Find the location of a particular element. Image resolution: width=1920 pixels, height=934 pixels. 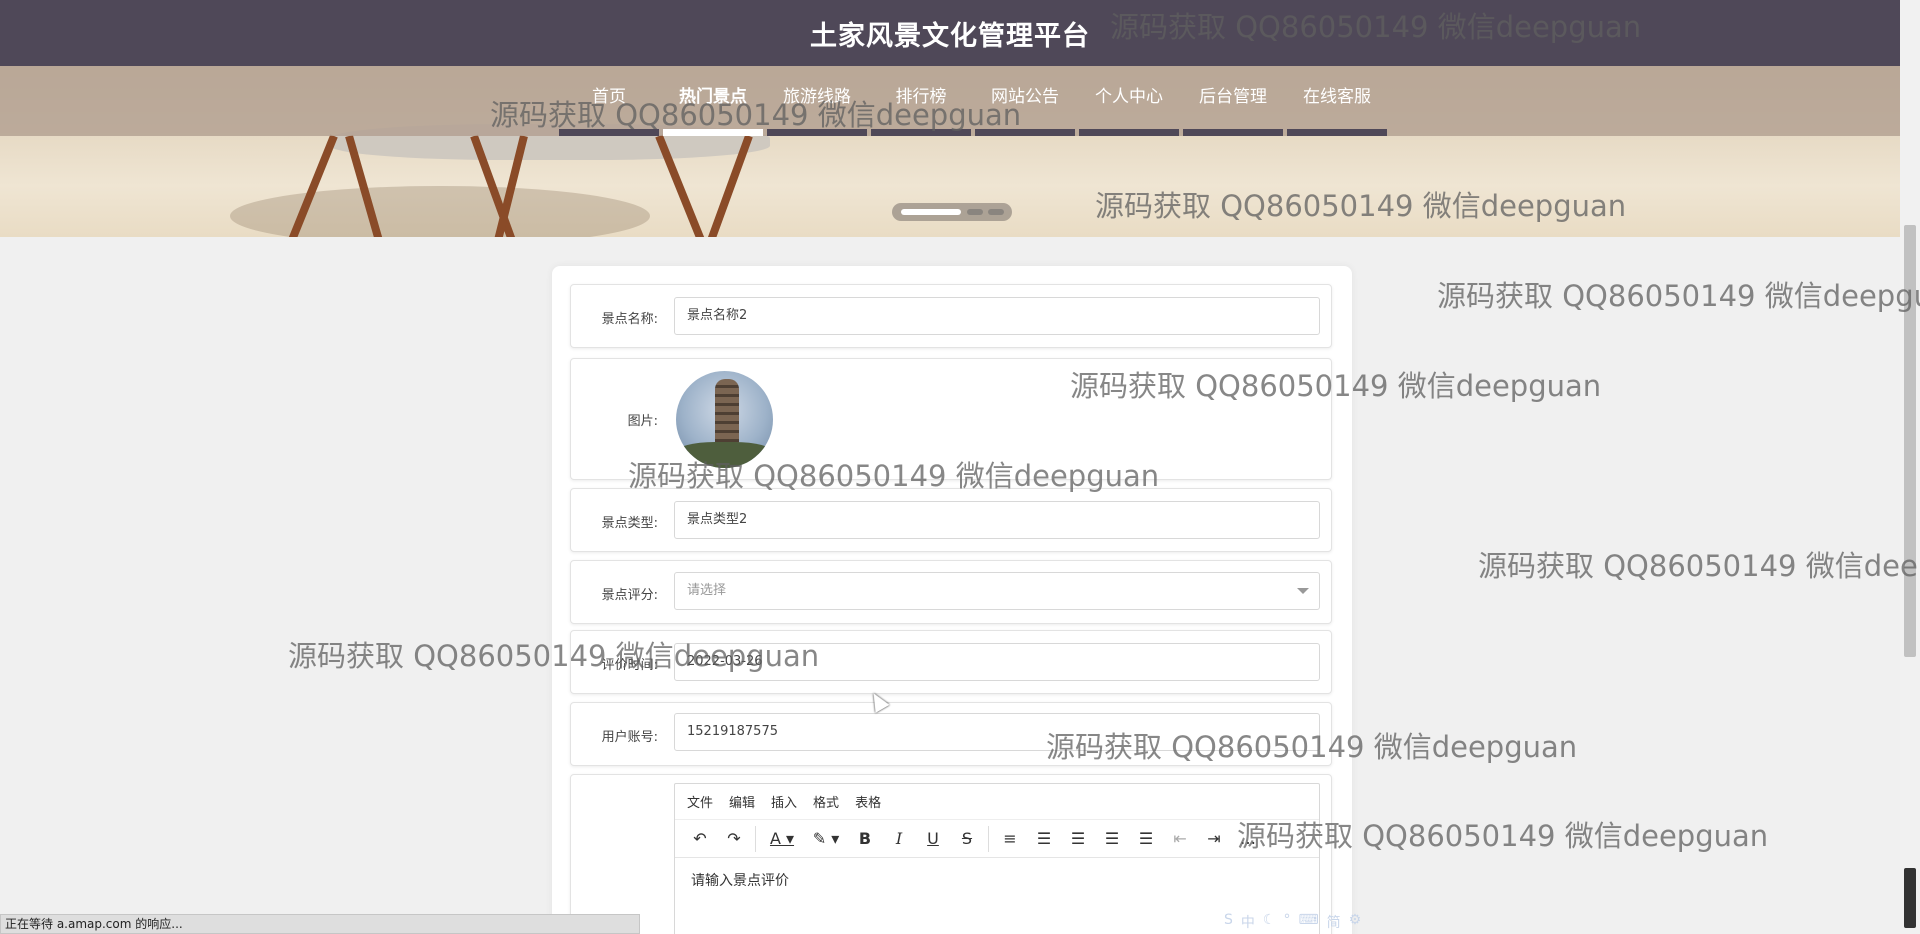

side-float-button is located at coordinates (1910, 898).